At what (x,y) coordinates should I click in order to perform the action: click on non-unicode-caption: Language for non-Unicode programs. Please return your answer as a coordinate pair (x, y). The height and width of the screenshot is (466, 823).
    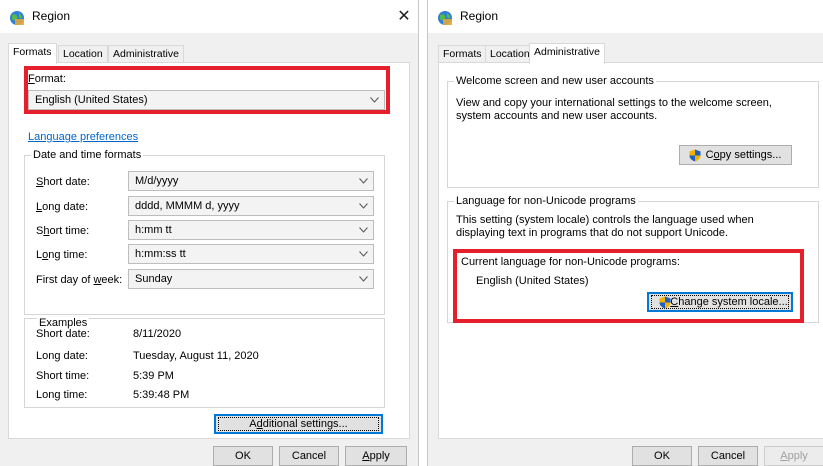
    Looking at the image, I should click on (546, 201).